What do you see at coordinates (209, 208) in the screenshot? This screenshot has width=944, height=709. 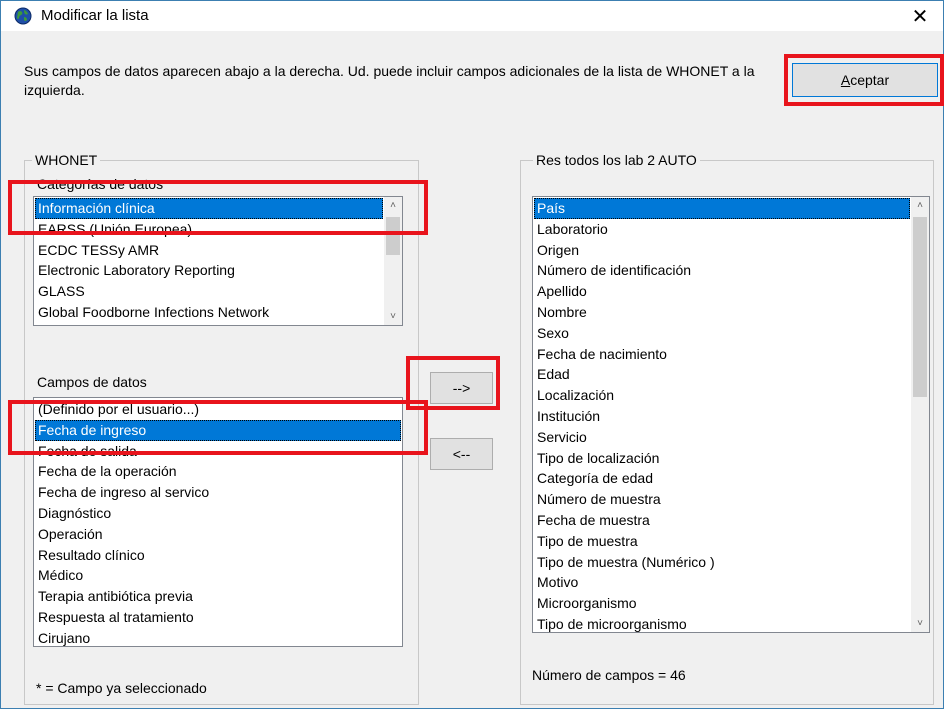 I see `category-list-item: Información clínica` at bounding box center [209, 208].